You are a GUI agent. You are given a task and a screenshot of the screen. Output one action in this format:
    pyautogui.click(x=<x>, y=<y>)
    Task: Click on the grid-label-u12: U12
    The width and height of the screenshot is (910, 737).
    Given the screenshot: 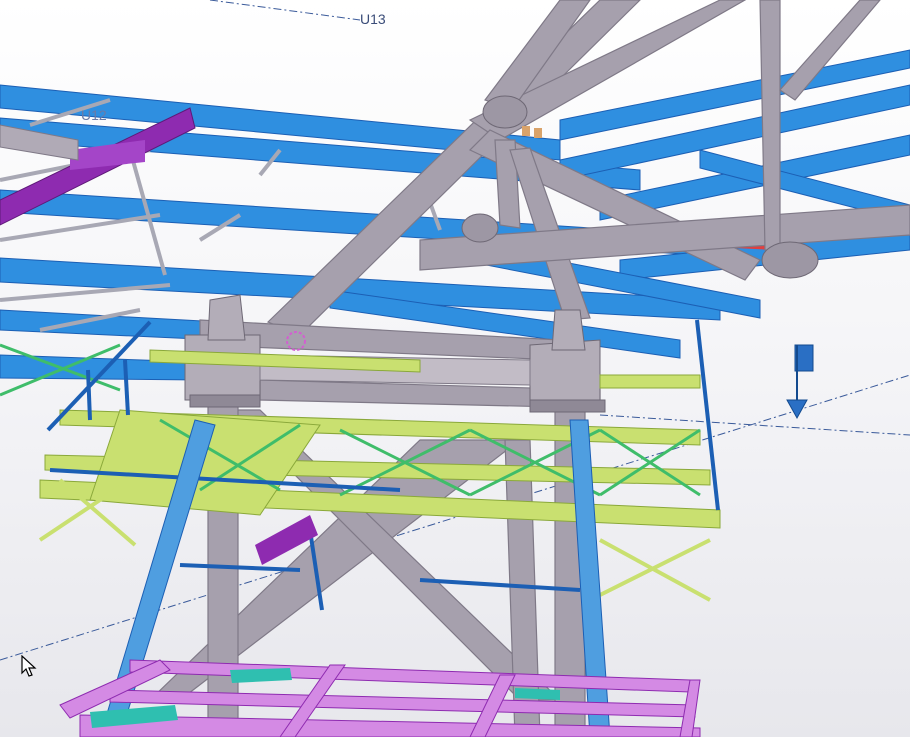 What is the action you would take?
    pyautogui.click(x=94, y=115)
    